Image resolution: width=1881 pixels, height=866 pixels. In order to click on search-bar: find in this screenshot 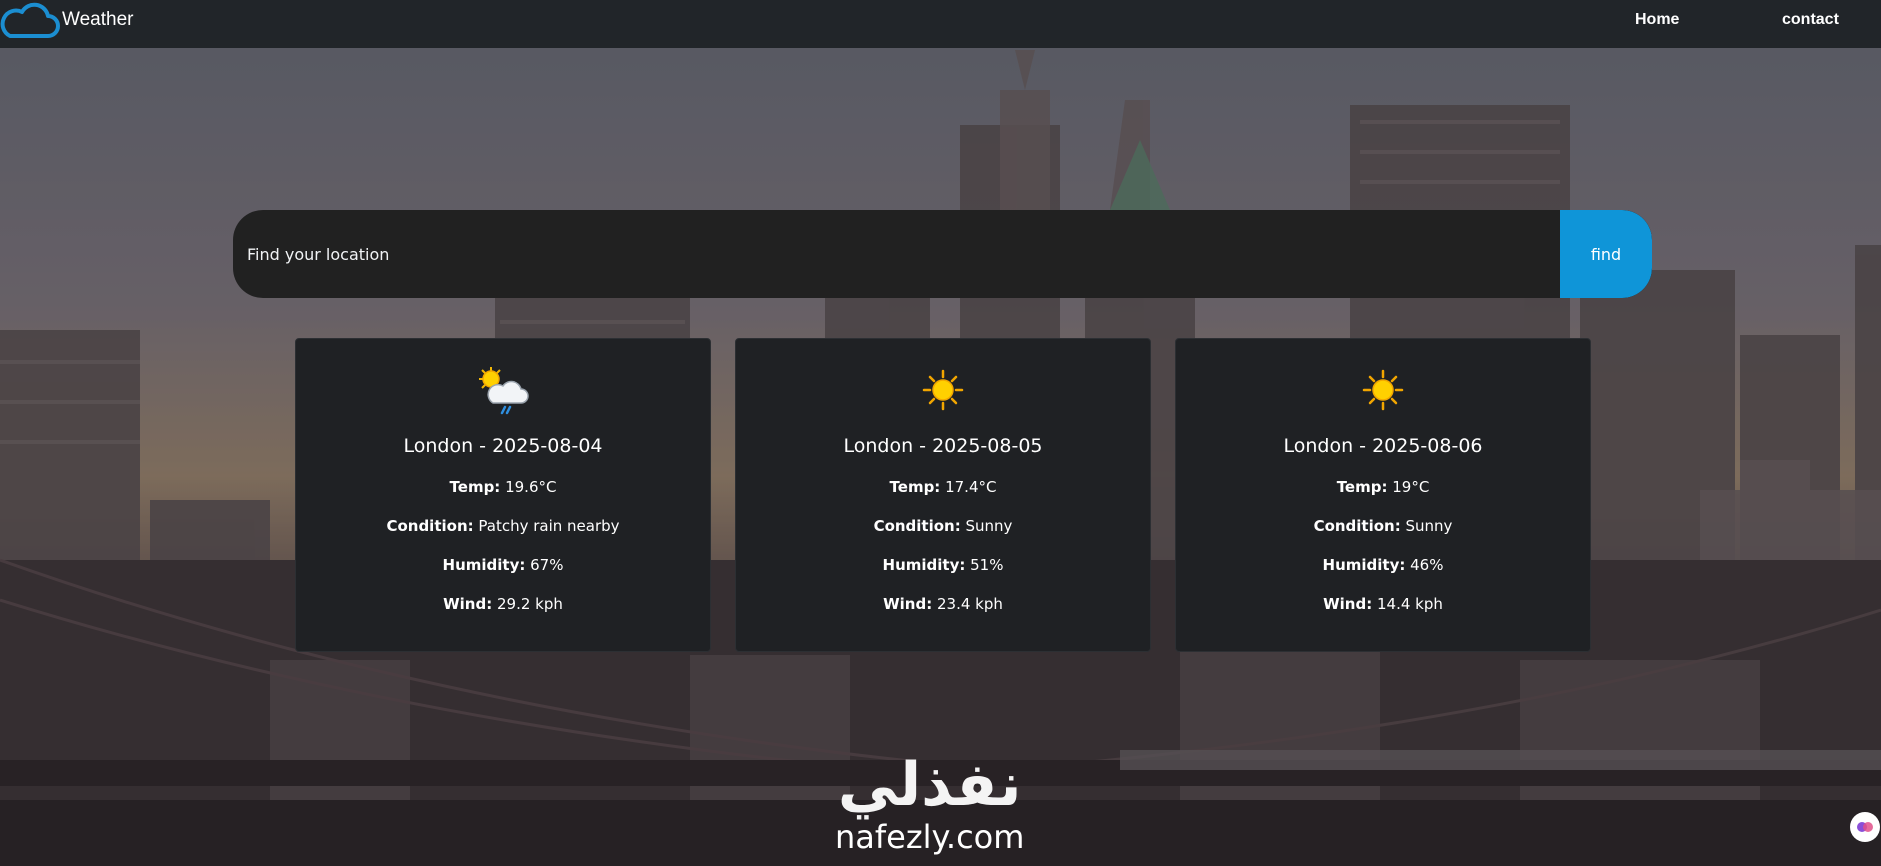, I will do `click(942, 254)`.